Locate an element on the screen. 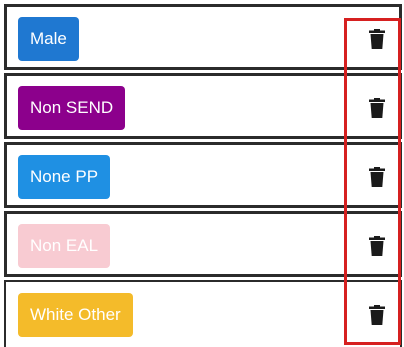 This screenshot has width=404, height=347. tag-chip-send: Non SEND is located at coordinates (72, 108).